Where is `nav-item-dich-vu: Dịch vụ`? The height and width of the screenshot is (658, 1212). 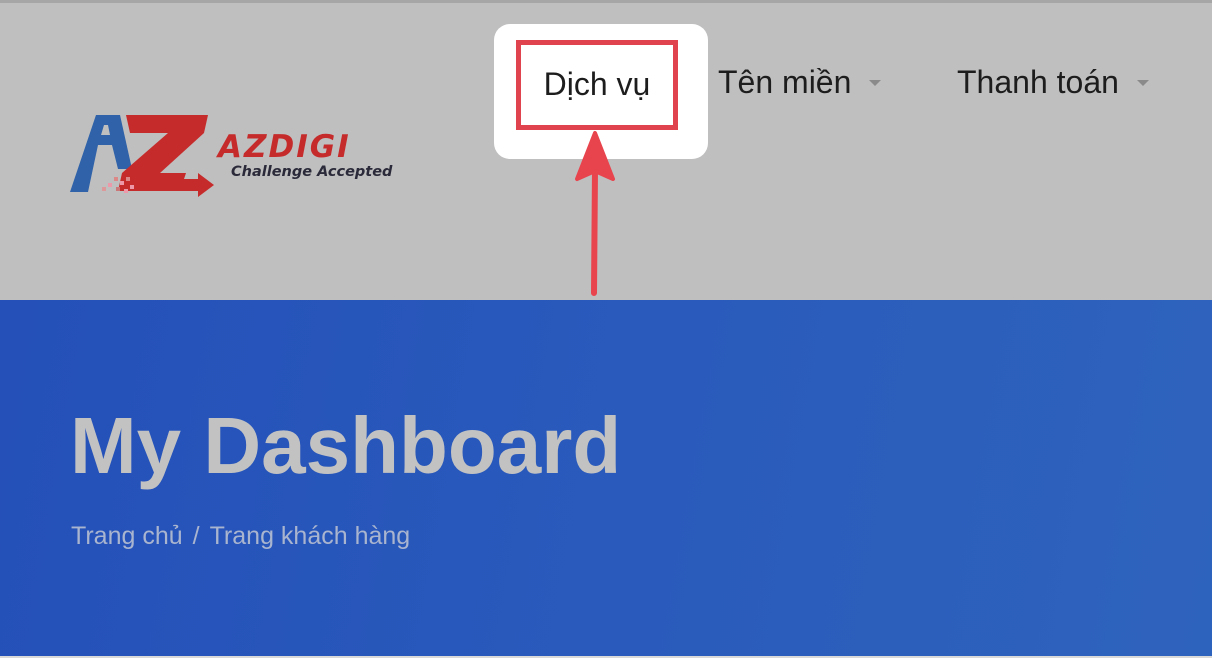 nav-item-dich-vu: Dịch vụ is located at coordinates (597, 85).